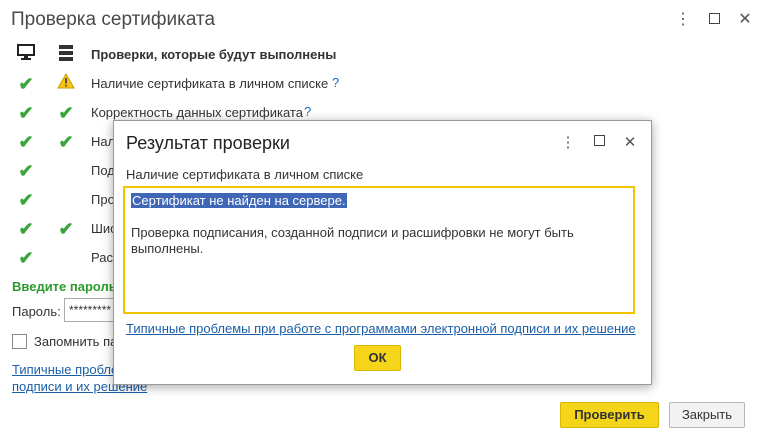  Describe the element at coordinates (103, 170) in the screenshot. I see `check-row-label: Под` at that location.